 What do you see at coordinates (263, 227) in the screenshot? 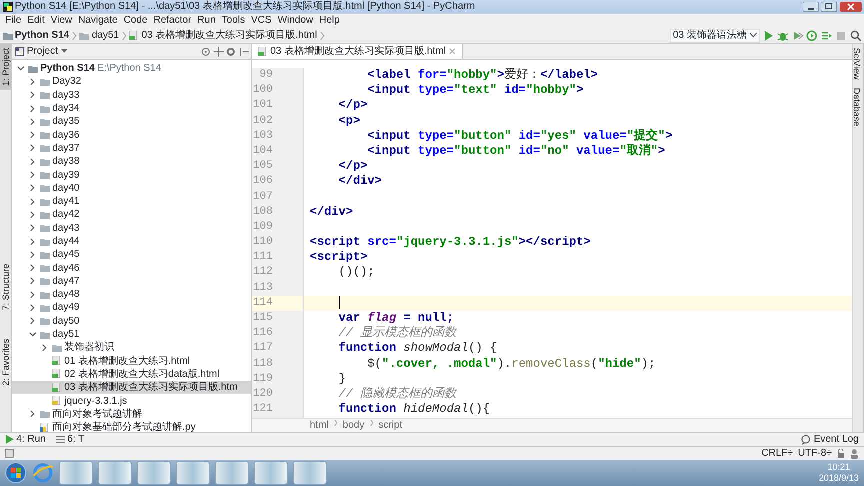
I see `line-number: 109` at bounding box center [263, 227].